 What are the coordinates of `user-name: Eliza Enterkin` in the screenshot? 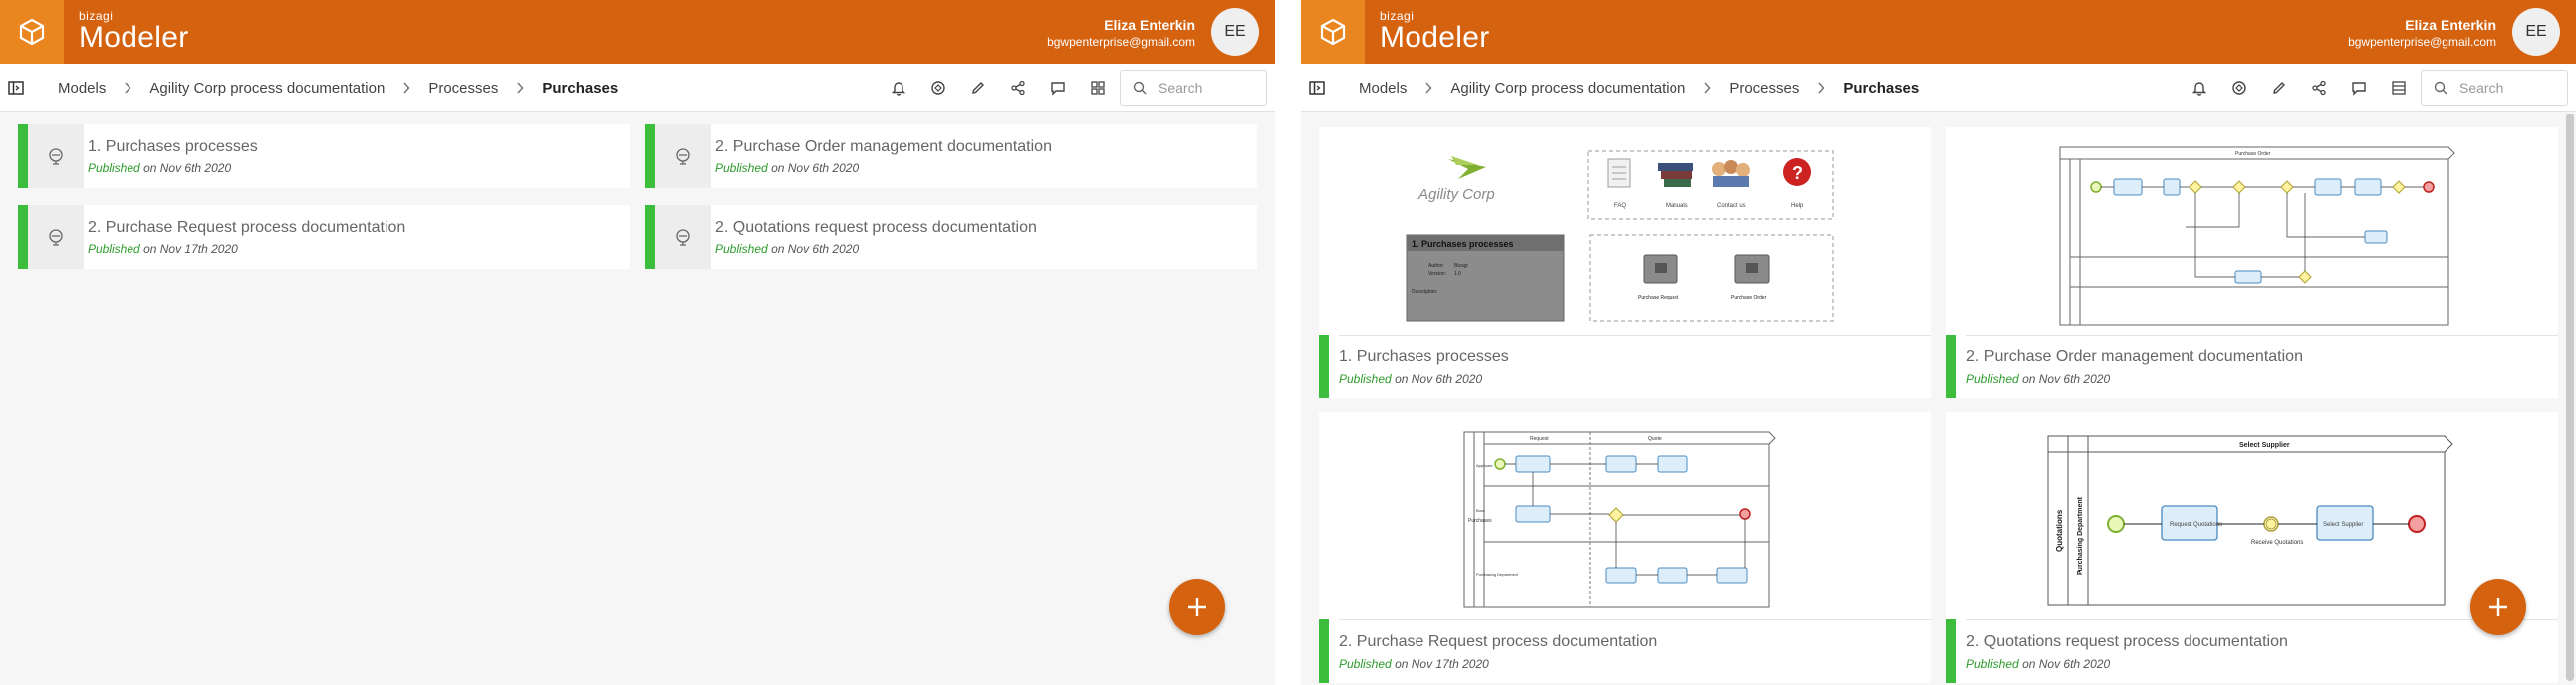 It's located at (2450, 25).